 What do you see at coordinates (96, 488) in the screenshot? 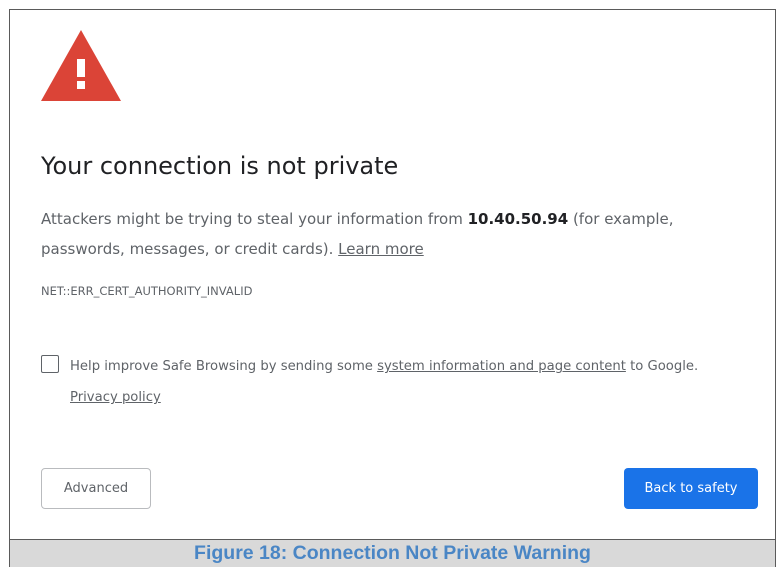
I see `advanced-button: Advanced` at bounding box center [96, 488].